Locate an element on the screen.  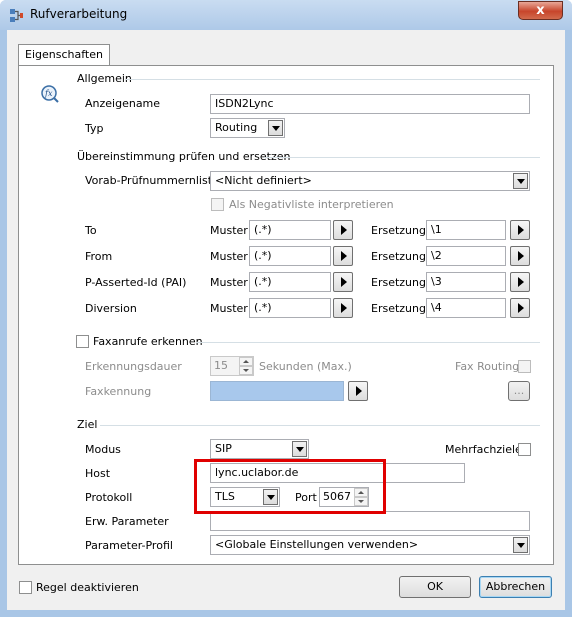
function-icon: fx is located at coordinates (50, 94).